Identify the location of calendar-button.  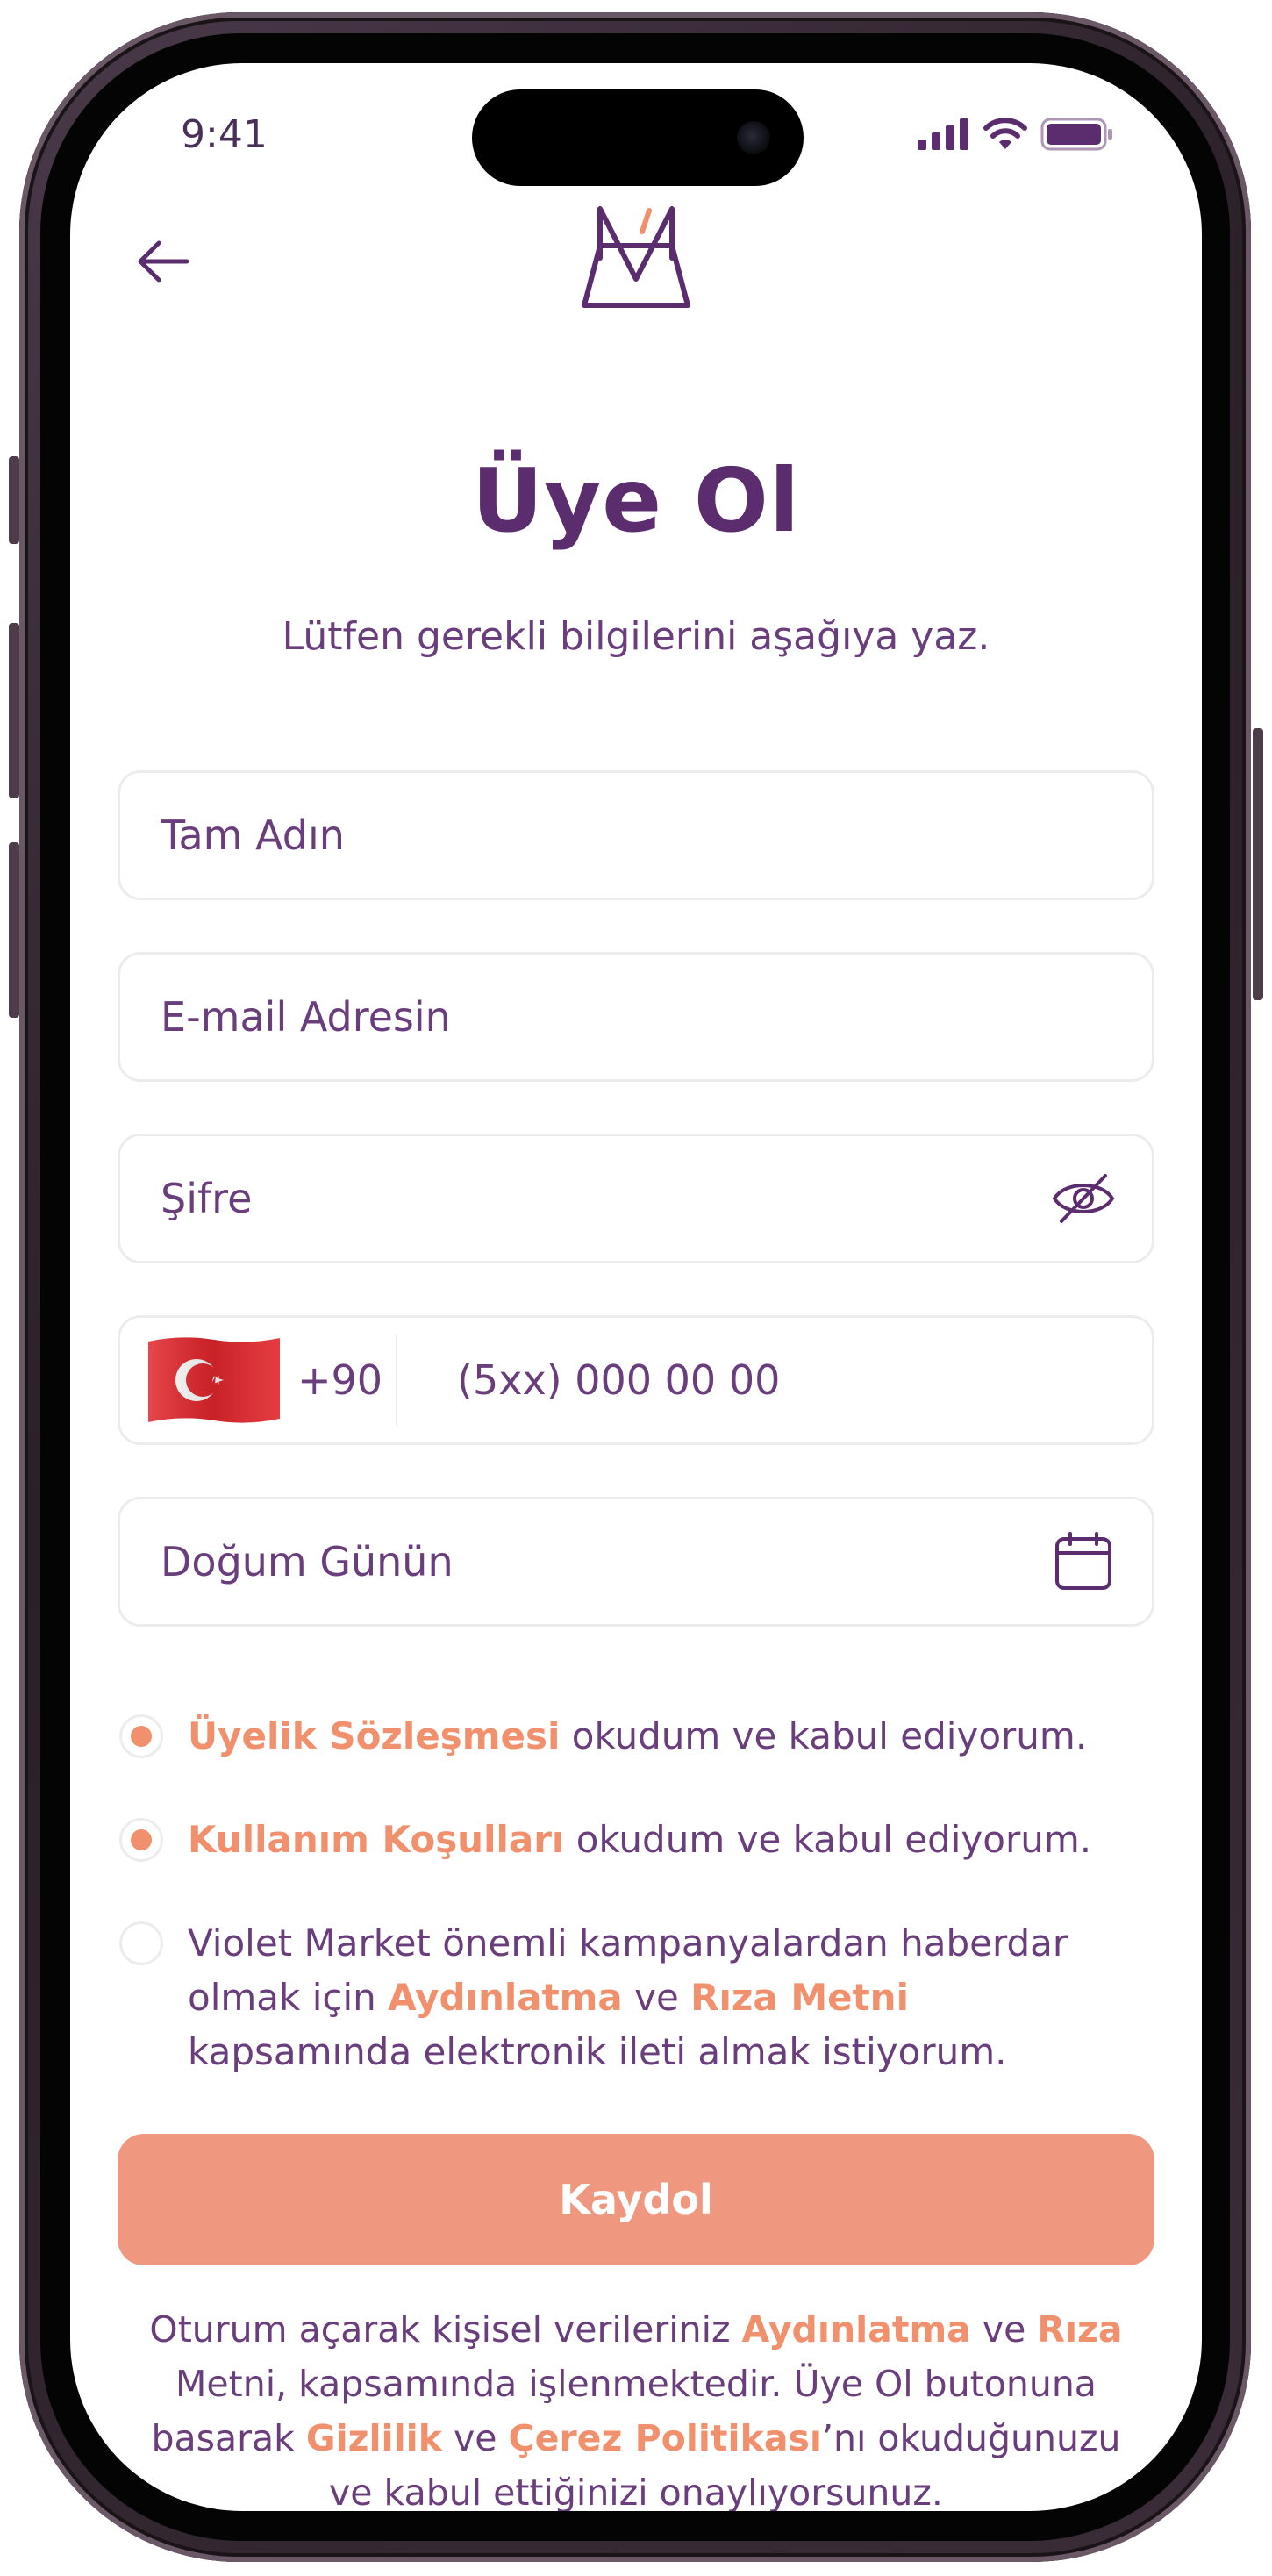
(1083, 1561).